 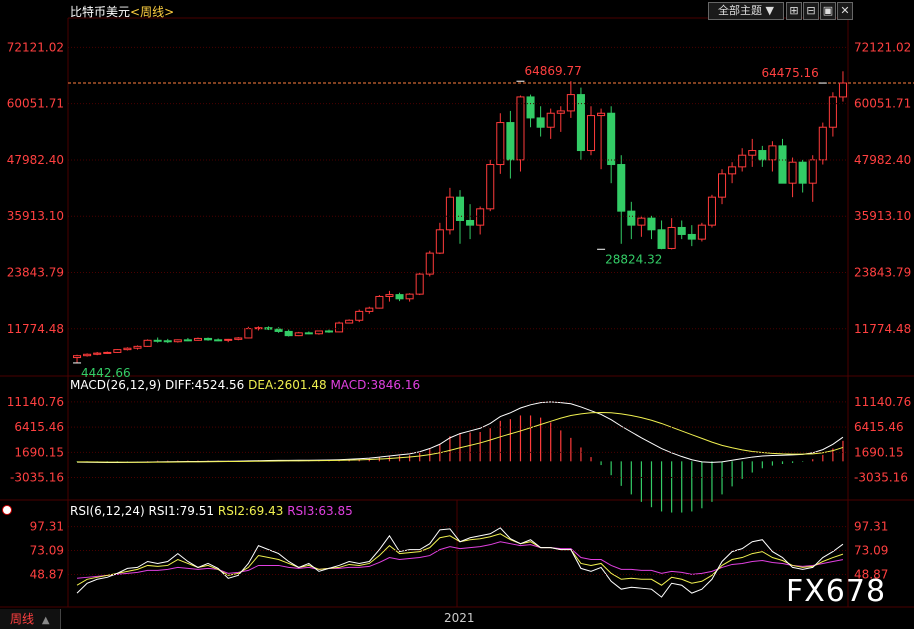 What do you see at coordinates (882, 272) in the screenshot?
I see `price-tick-right: 23843.79` at bounding box center [882, 272].